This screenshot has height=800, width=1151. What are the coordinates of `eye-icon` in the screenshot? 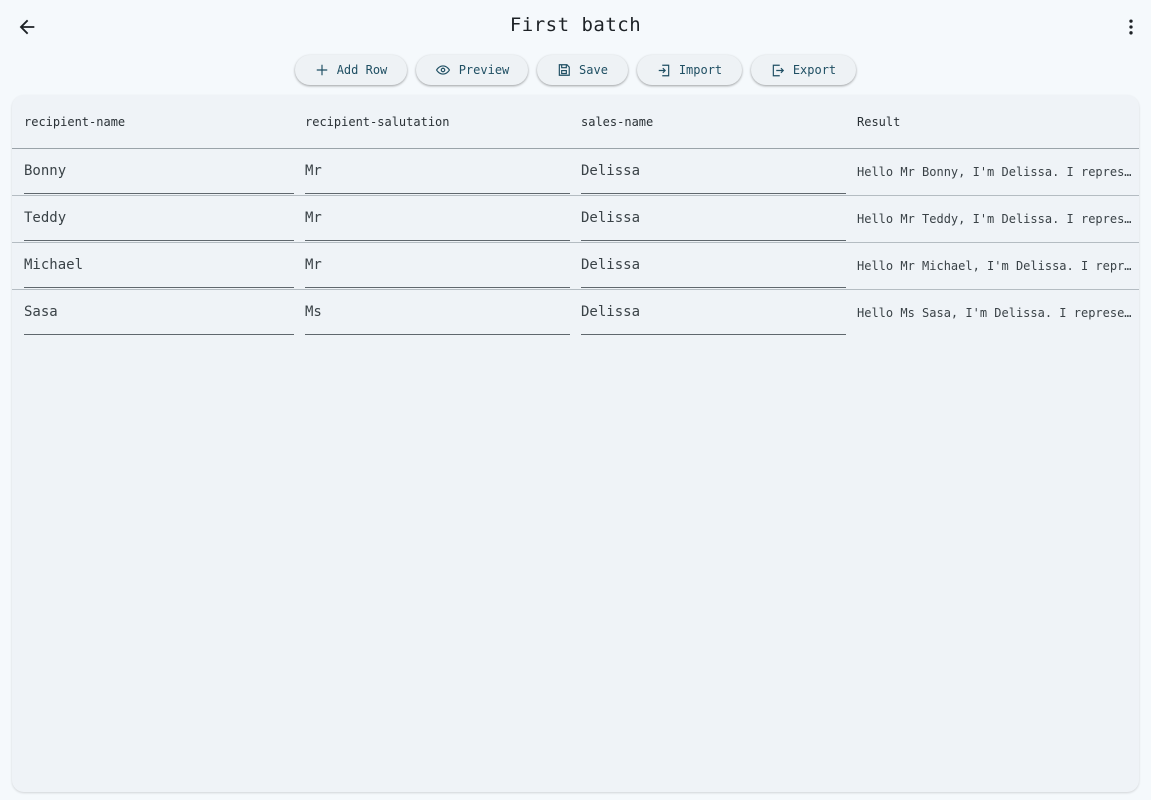 It's located at (442, 70).